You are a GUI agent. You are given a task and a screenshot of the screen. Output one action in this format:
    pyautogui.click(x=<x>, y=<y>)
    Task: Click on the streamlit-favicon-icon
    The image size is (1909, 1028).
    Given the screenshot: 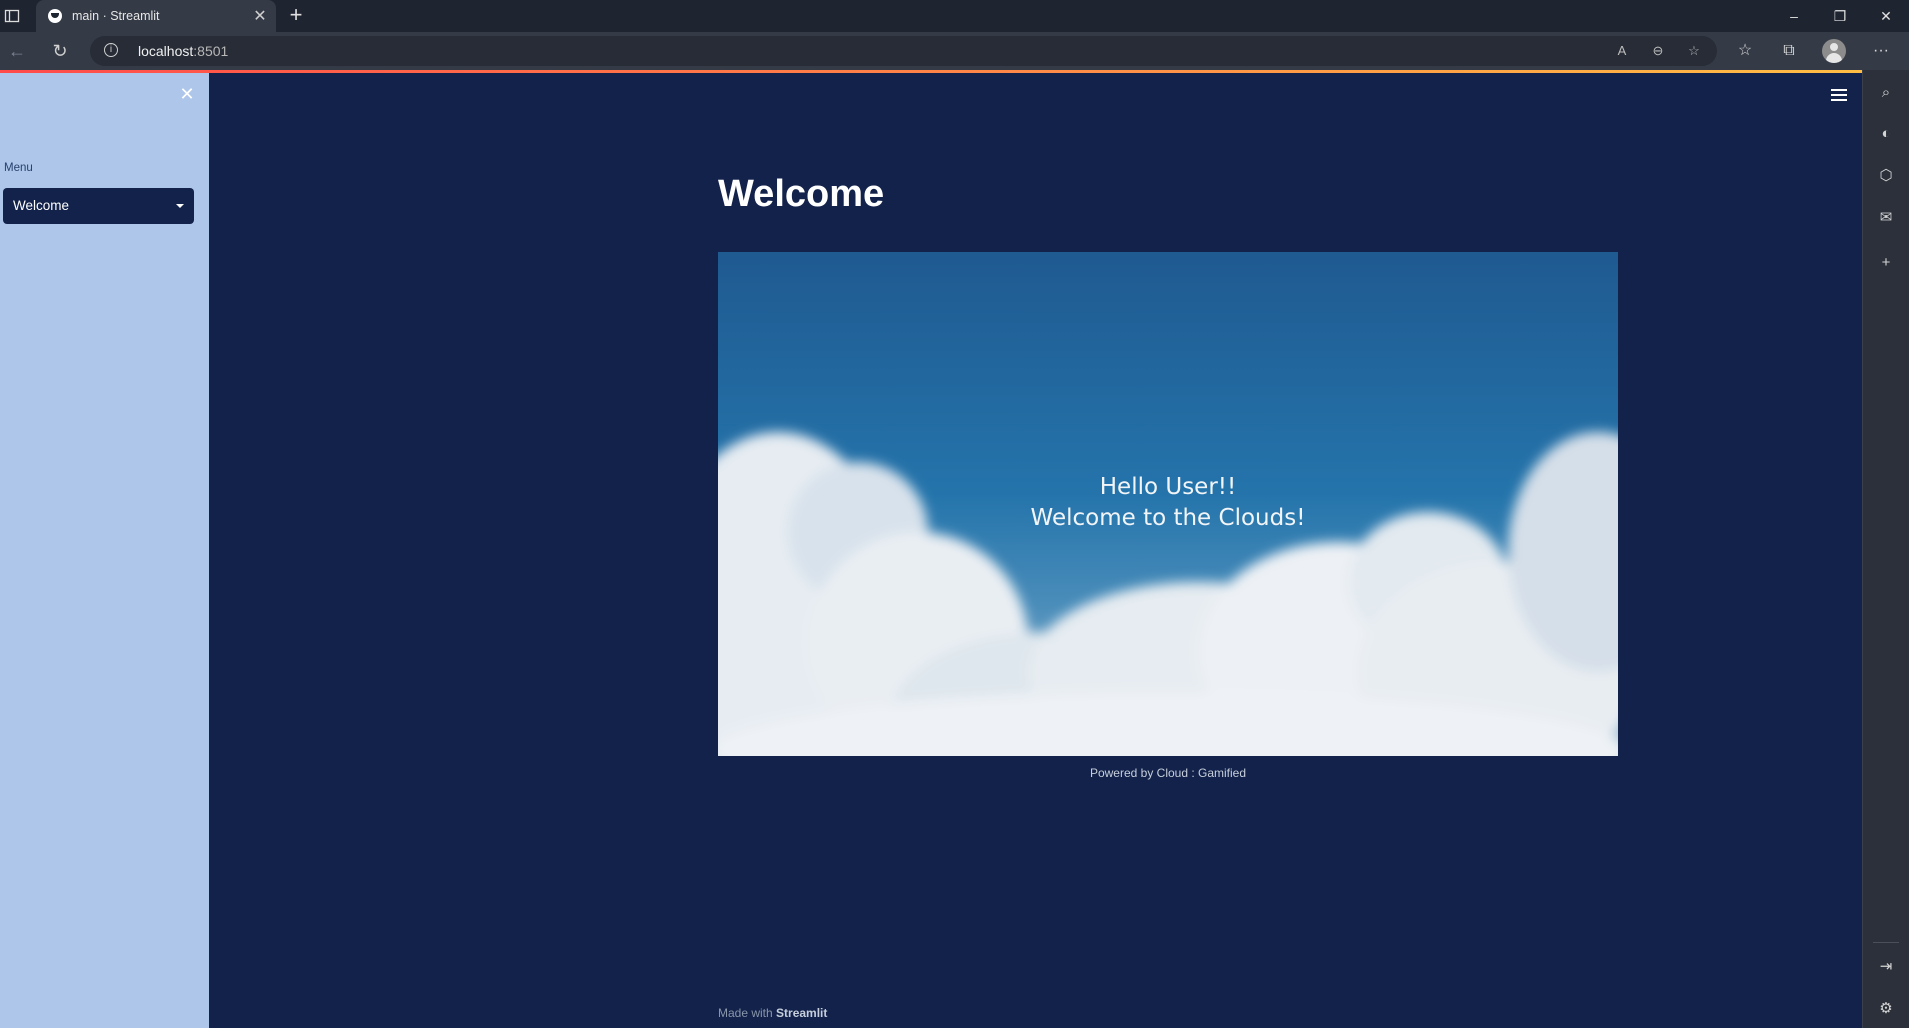 What is the action you would take?
    pyautogui.click(x=55, y=16)
    